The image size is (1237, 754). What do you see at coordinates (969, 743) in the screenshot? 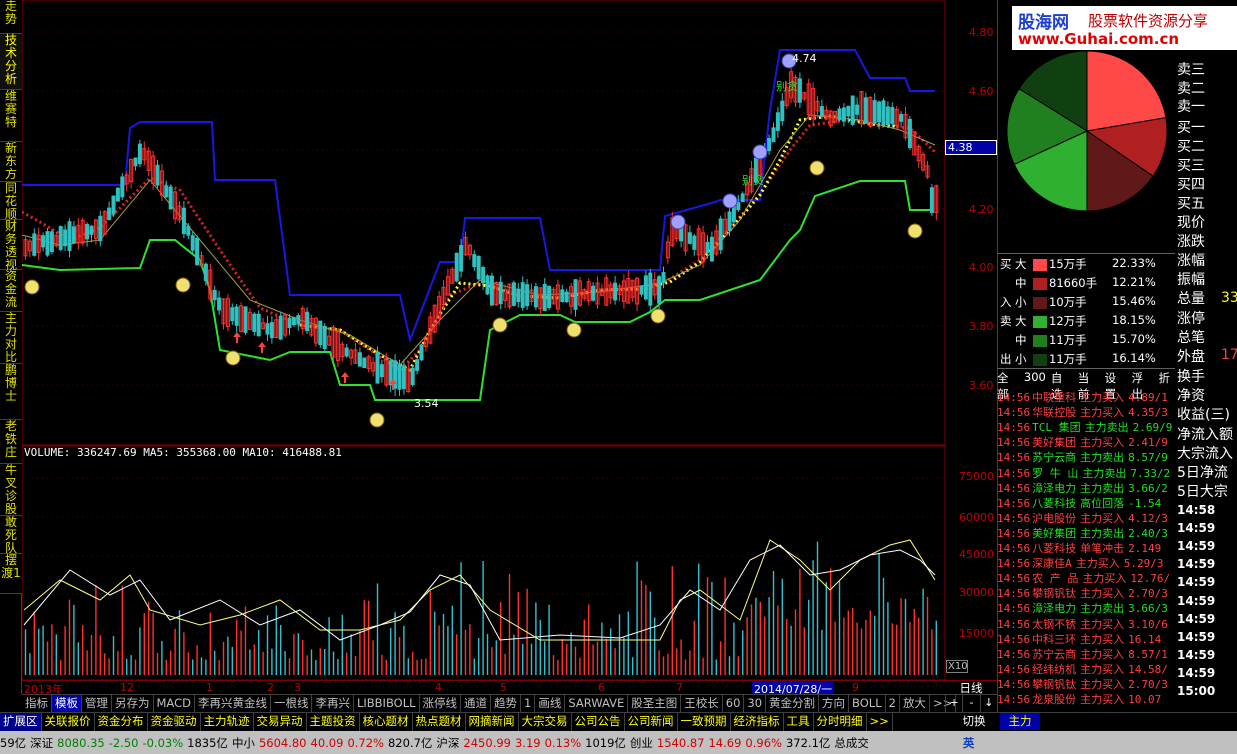
I see `ime-indicator: 英` at bounding box center [969, 743].